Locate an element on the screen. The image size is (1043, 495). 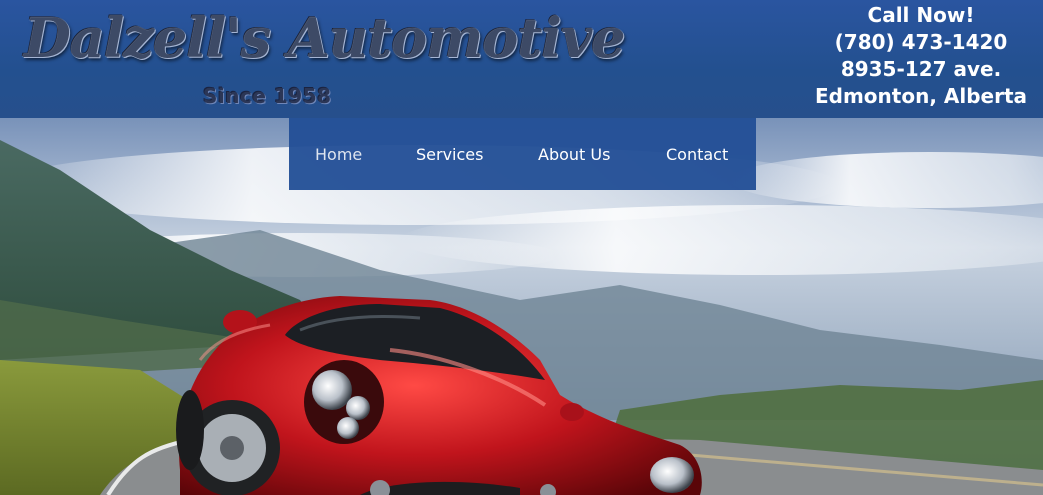
street-address: 8935-127 ave. is located at coordinates (921, 69).